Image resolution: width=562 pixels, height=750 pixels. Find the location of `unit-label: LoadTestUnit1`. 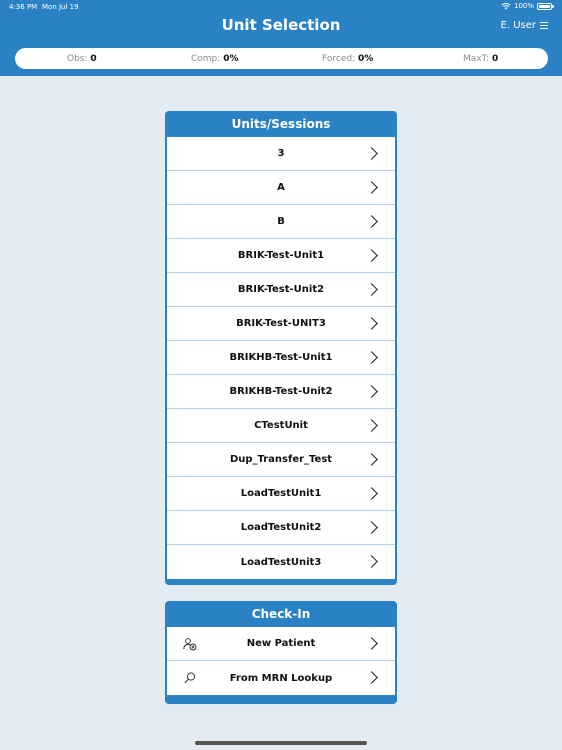

unit-label: LoadTestUnit1 is located at coordinates (281, 493).